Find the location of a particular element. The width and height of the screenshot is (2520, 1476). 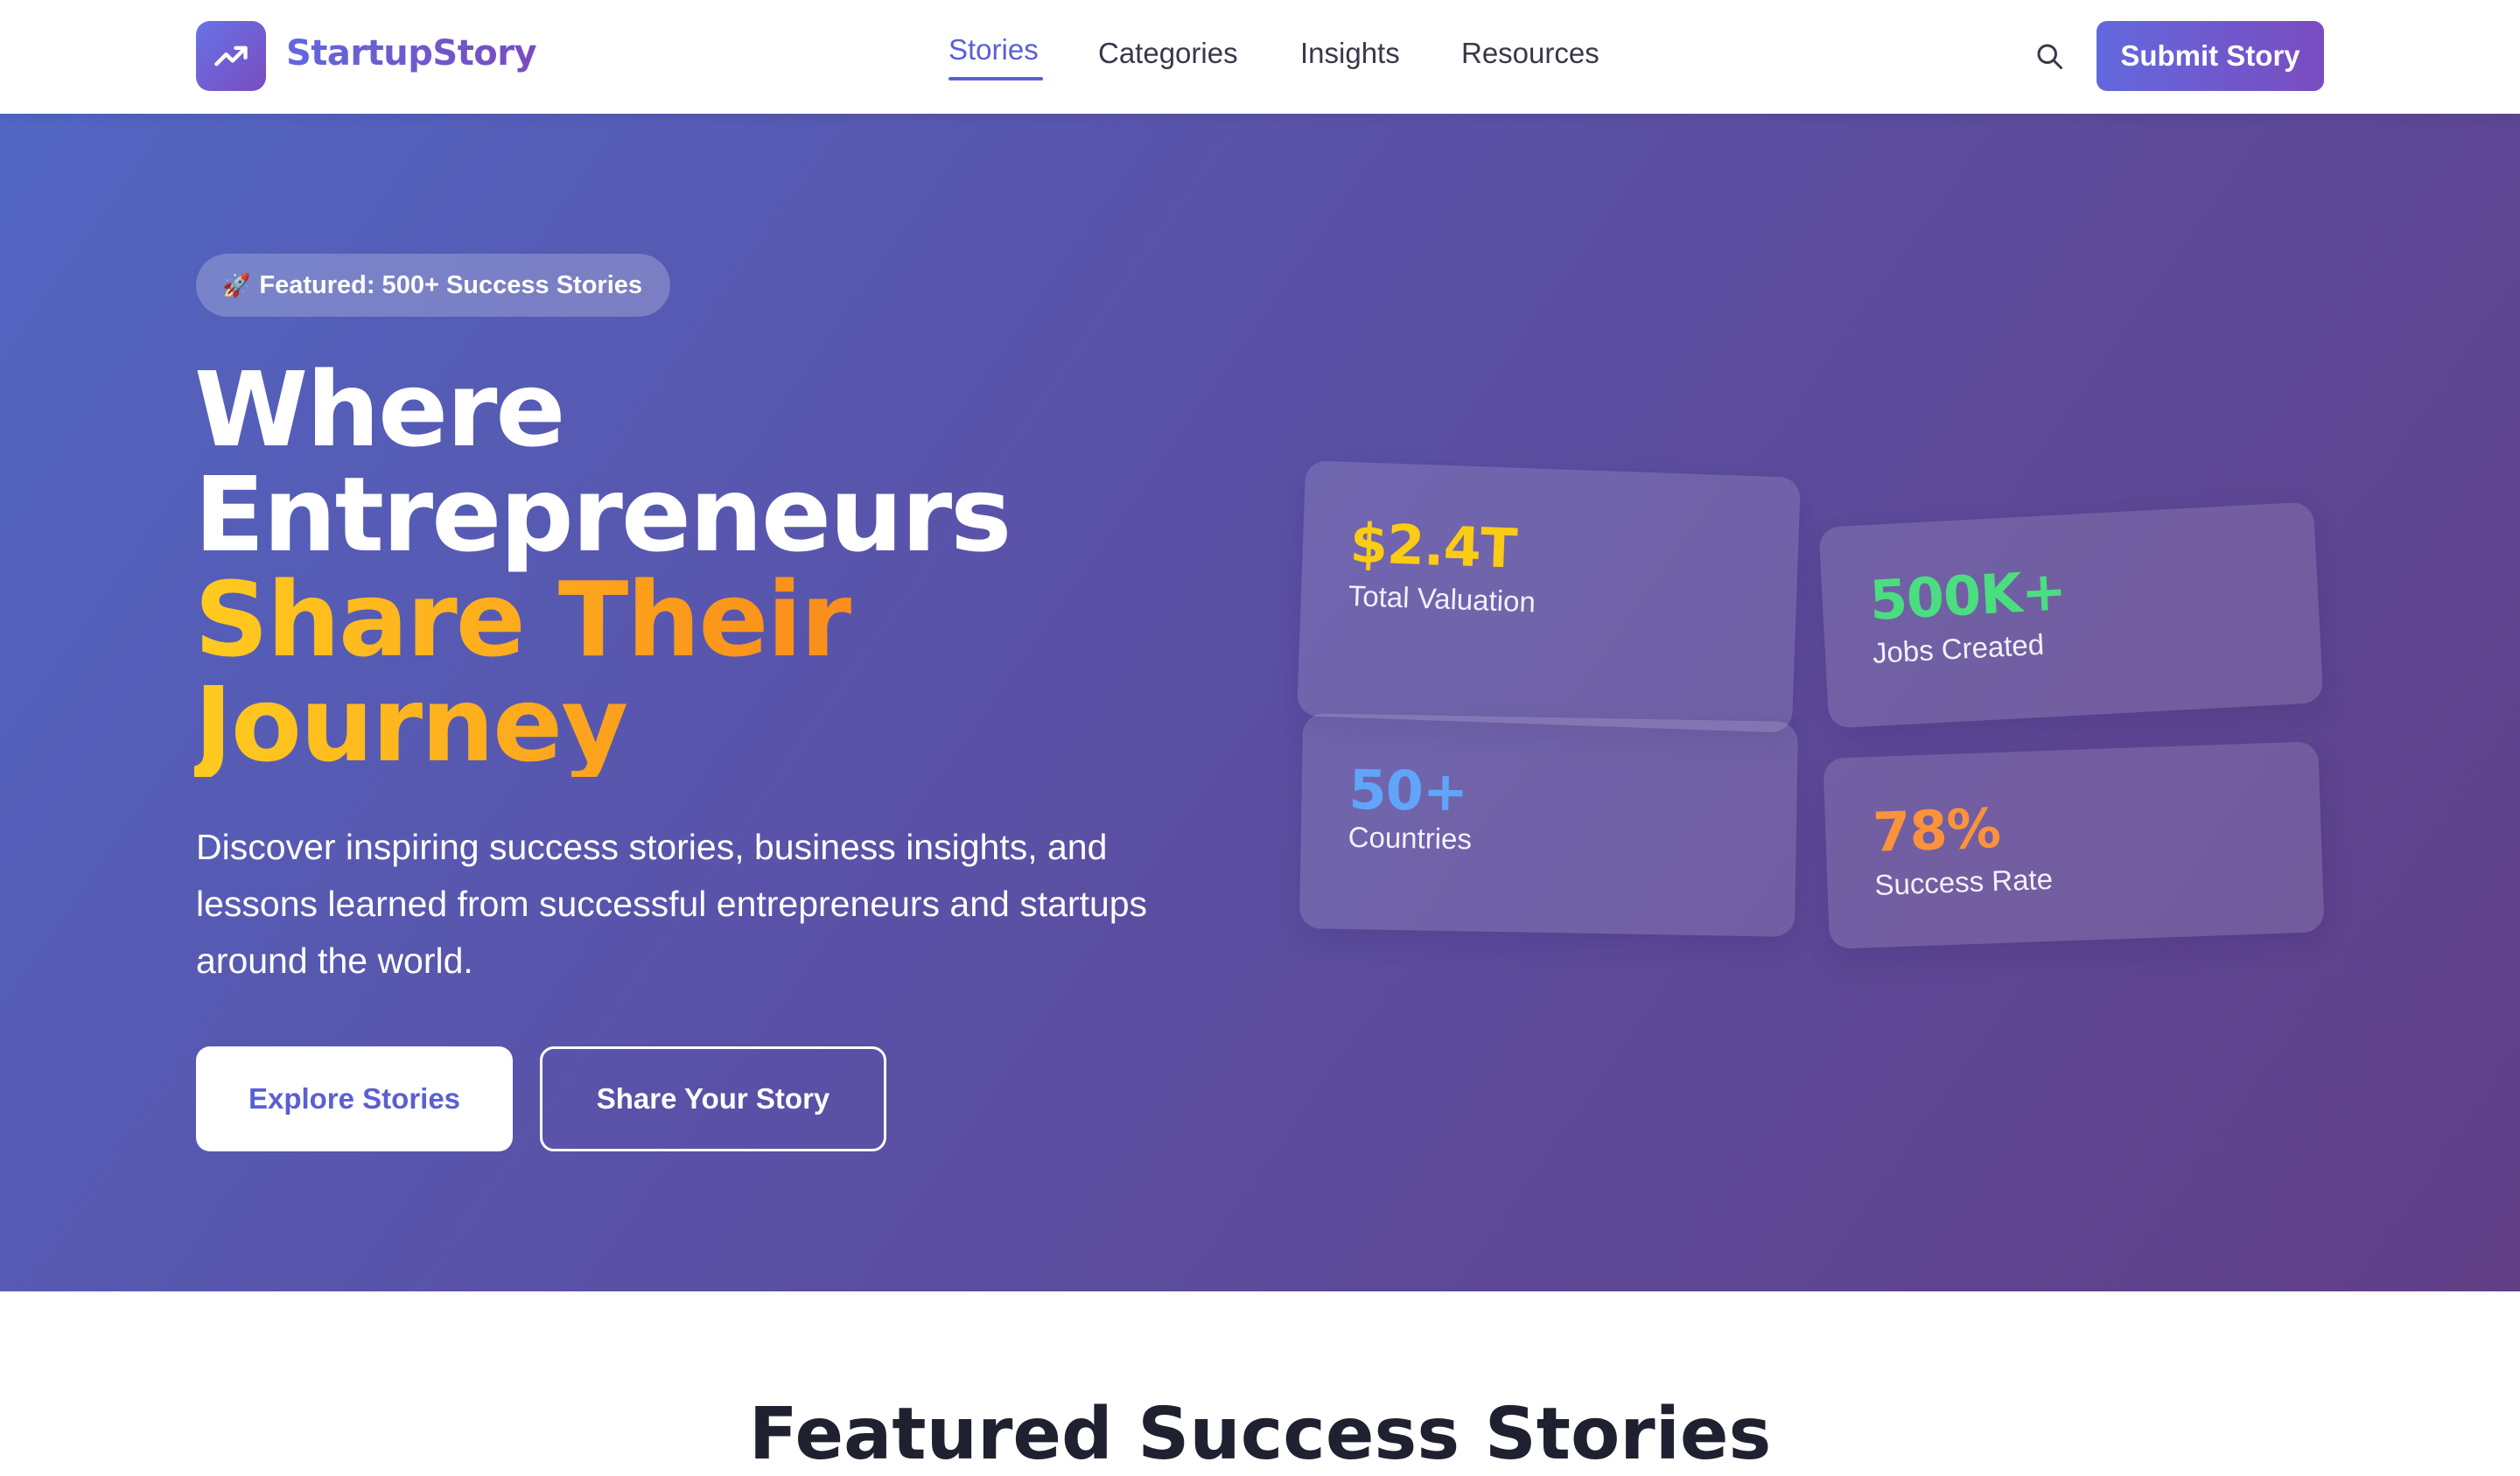

stat-card-countries: 50+ Countries is located at coordinates (1548, 825).